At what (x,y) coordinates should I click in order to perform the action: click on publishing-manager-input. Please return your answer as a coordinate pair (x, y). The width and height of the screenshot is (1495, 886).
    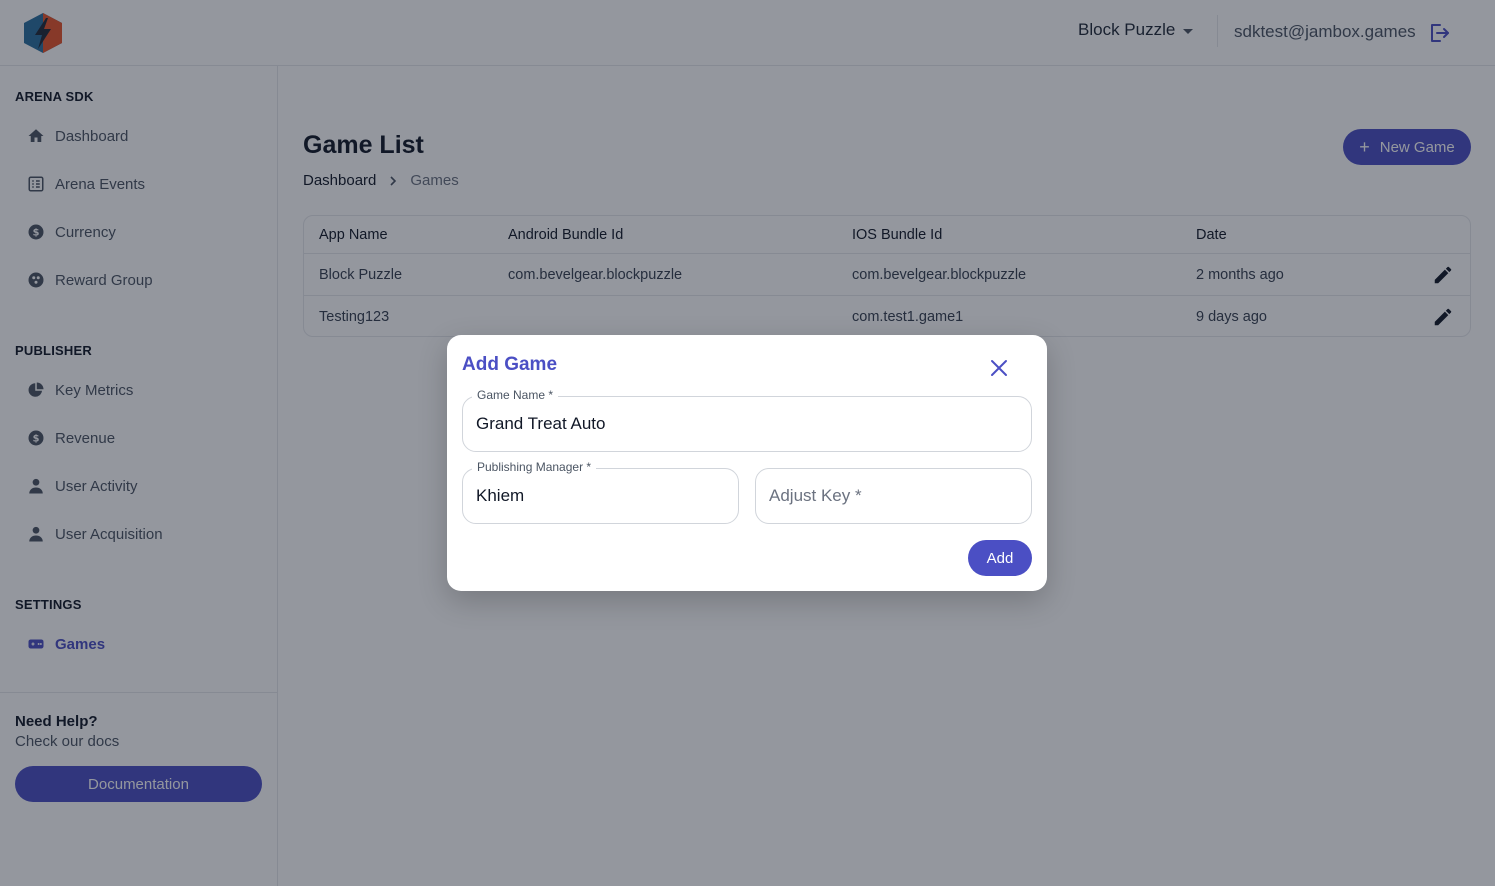
    Looking at the image, I should click on (600, 496).